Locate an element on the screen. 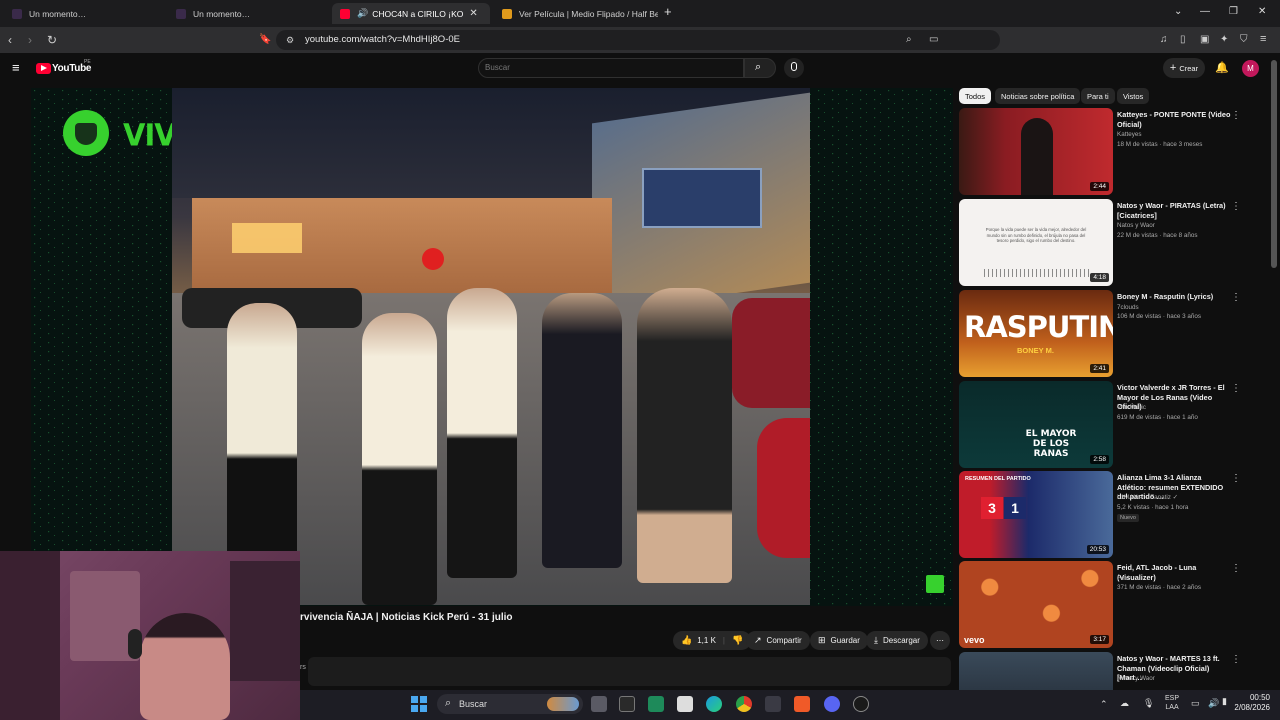 This screenshot has width=1280, height=720. notes-app-icon is located at coordinates (656, 704).